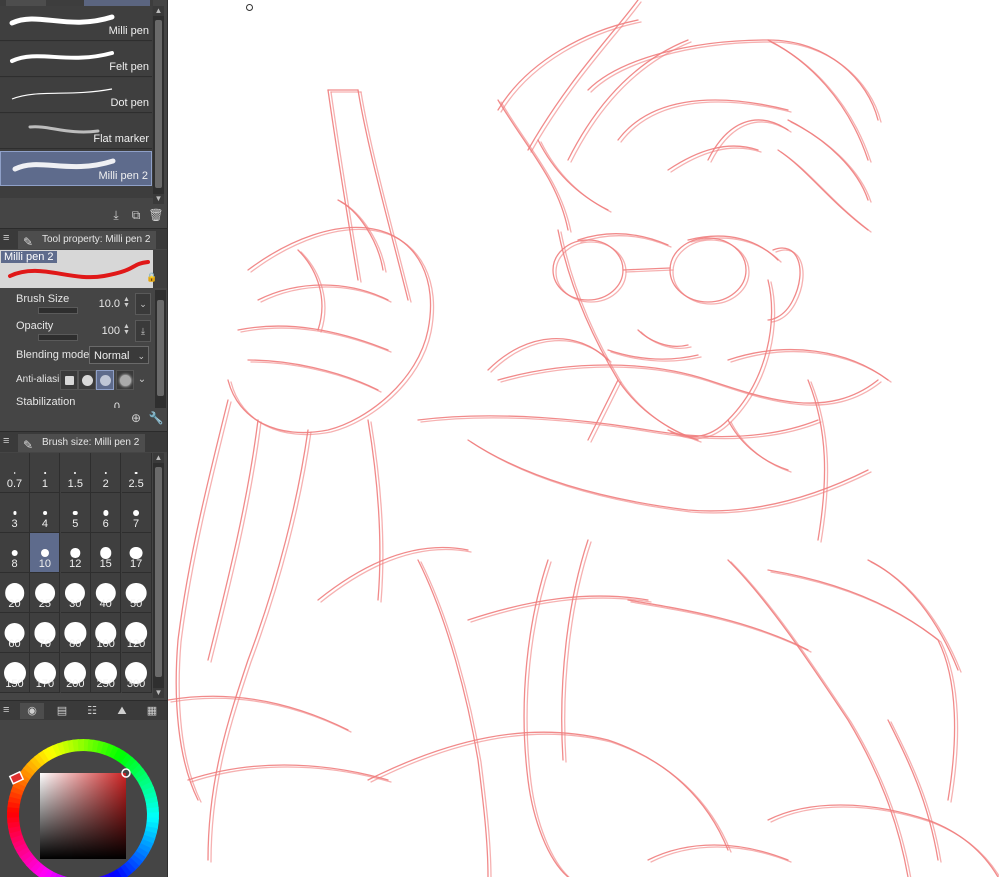 The height and width of the screenshot is (877, 999). Describe the element at coordinates (106, 513) in the screenshot. I see `brush-size-cell: 6` at that location.